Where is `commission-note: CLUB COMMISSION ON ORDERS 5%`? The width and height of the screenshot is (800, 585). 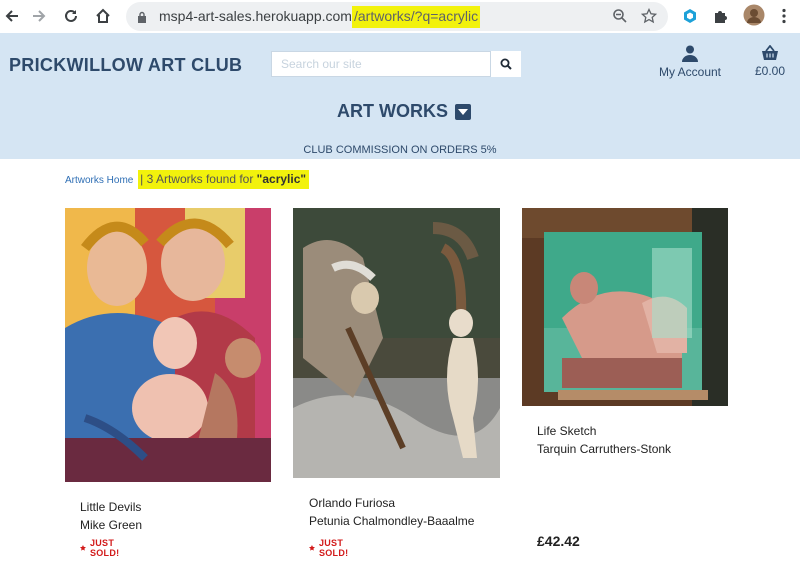 commission-note: CLUB COMMISSION ON ORDERS 5% is located at coordinates (400, 150).